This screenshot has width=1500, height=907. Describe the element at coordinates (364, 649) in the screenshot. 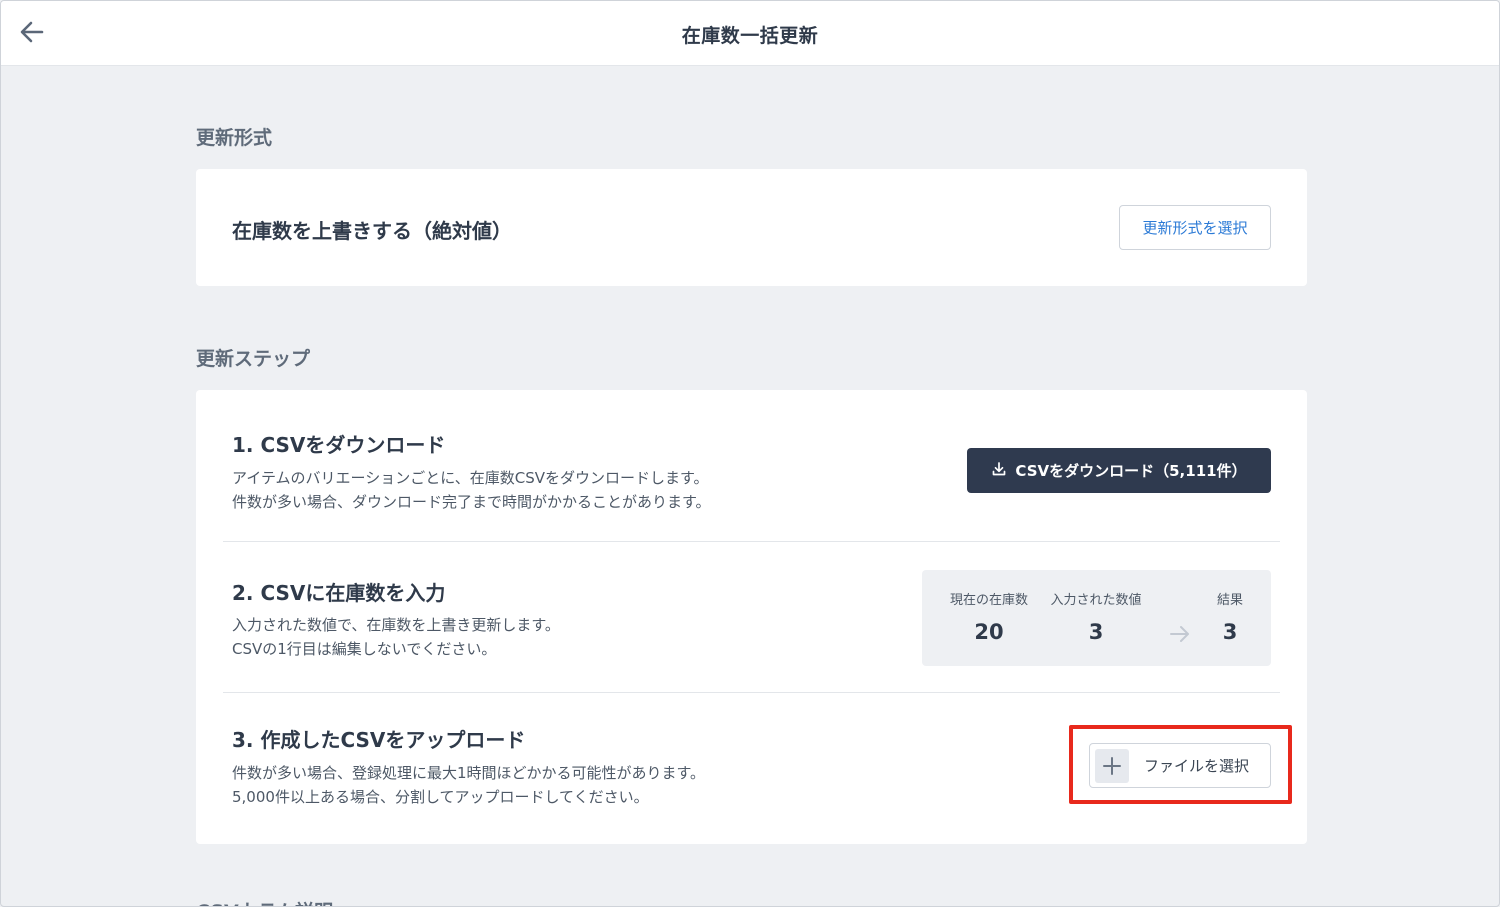

I see `step-2-desc-line: CSVの1行目は編集しないでください。` at that location.